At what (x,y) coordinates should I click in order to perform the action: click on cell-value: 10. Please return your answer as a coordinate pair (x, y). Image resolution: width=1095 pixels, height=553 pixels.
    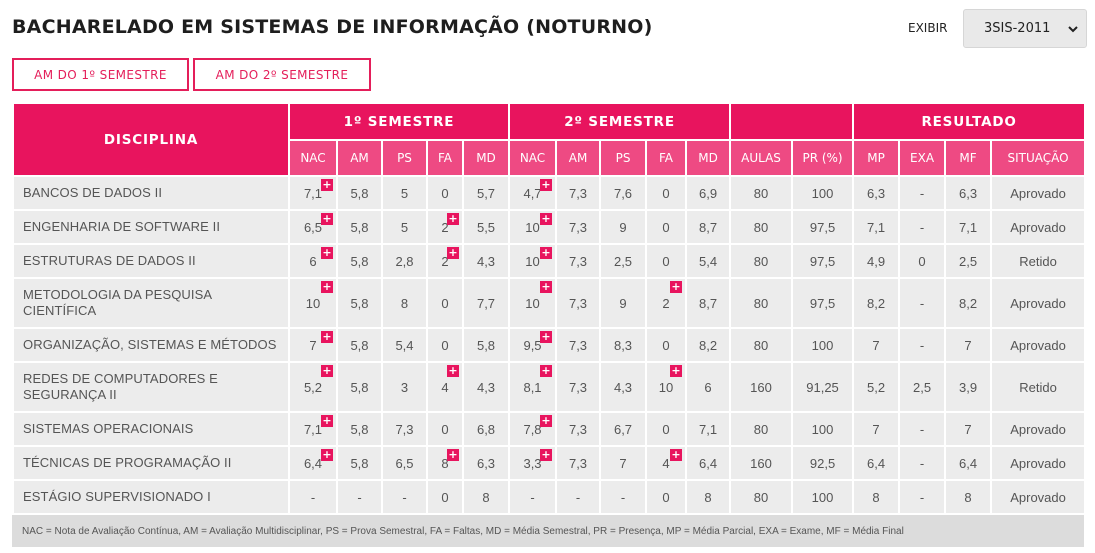
    Looking at the image, I should click on (532, 227).